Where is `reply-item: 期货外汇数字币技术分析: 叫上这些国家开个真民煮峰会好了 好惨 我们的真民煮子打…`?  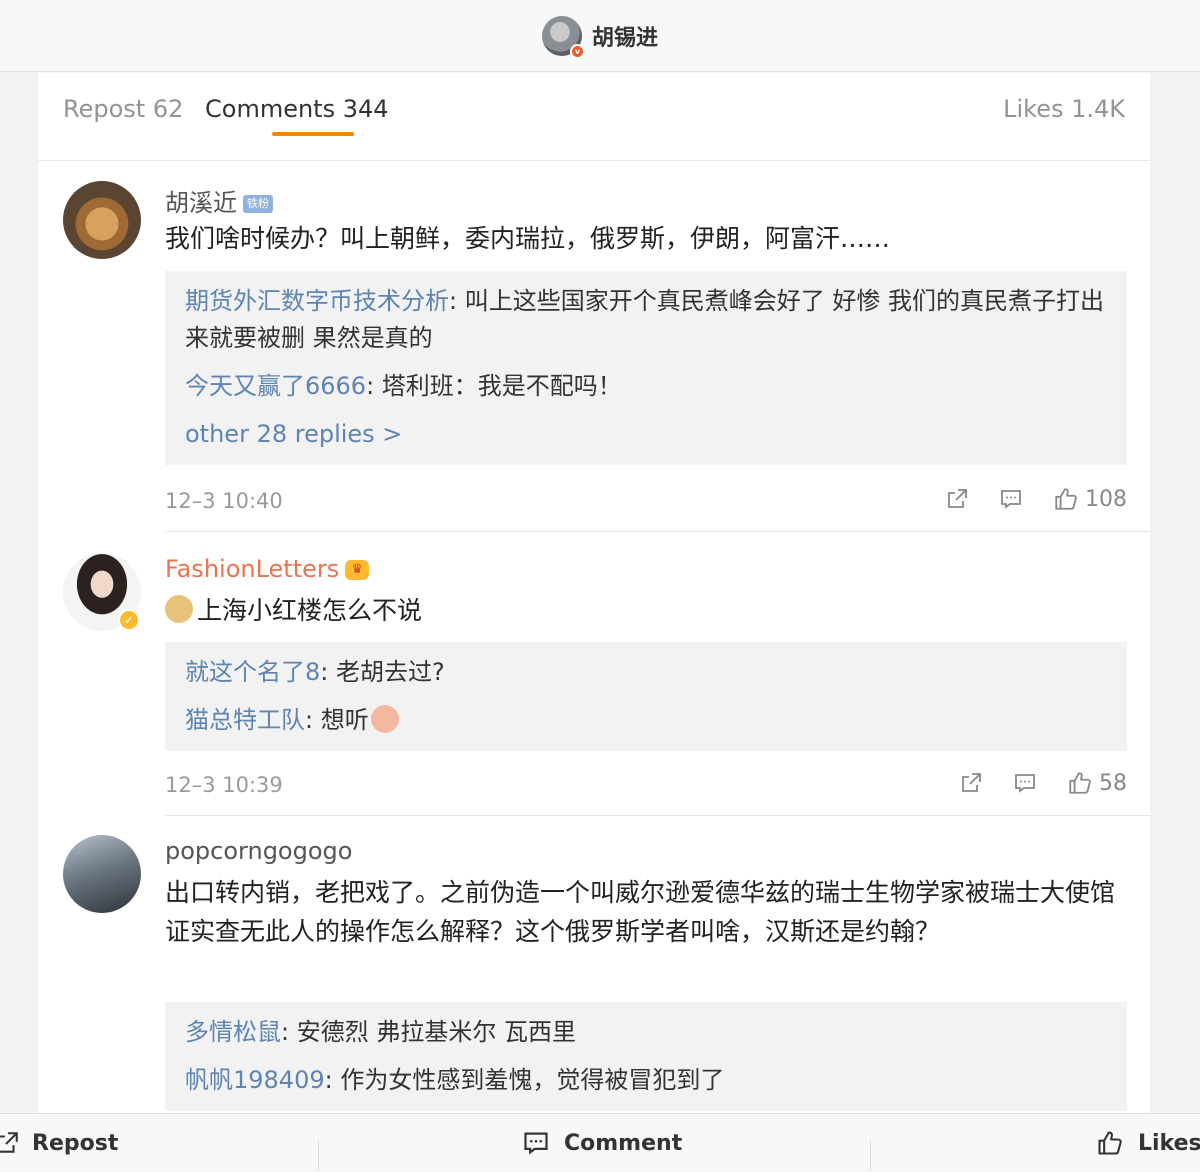
reply-item: 期货外汇数字币技术分析: 叫上这些国家开个真民煮峰会好了 好惨 我们的真民煮子打… is located at coordinates (646, 320).